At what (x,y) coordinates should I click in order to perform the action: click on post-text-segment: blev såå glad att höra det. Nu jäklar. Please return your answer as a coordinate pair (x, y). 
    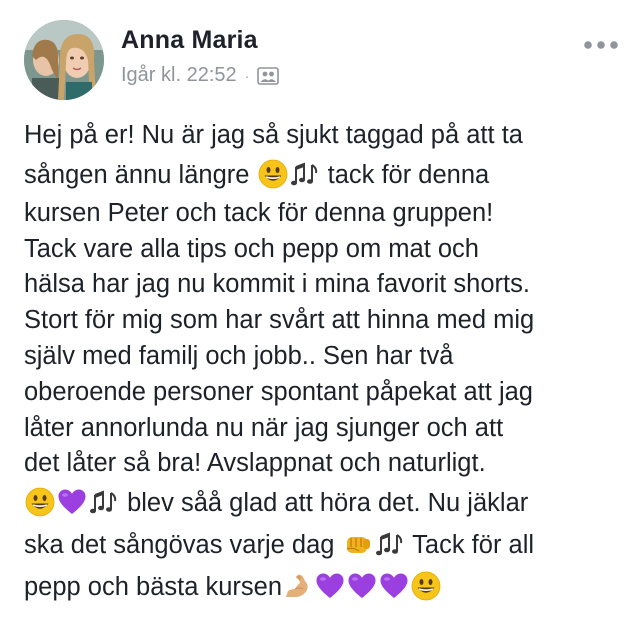
    Looking at the image, I should click on (324, 503).